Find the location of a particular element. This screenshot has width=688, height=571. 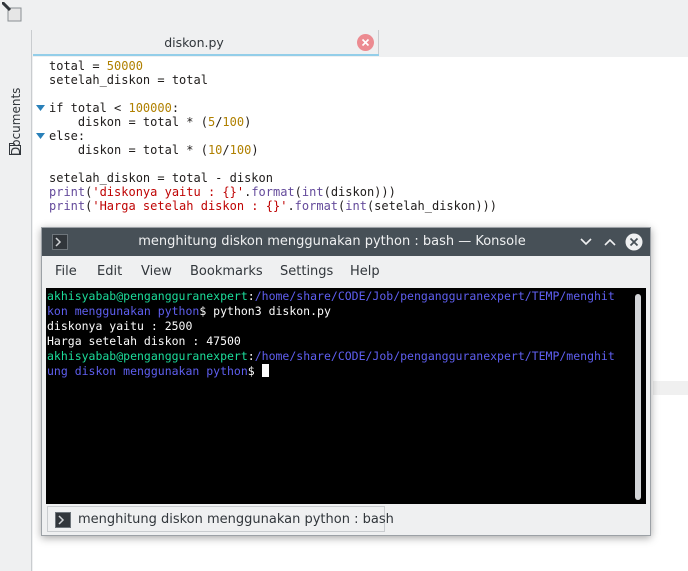

code-line: else: is located at coordinates (273, 136).